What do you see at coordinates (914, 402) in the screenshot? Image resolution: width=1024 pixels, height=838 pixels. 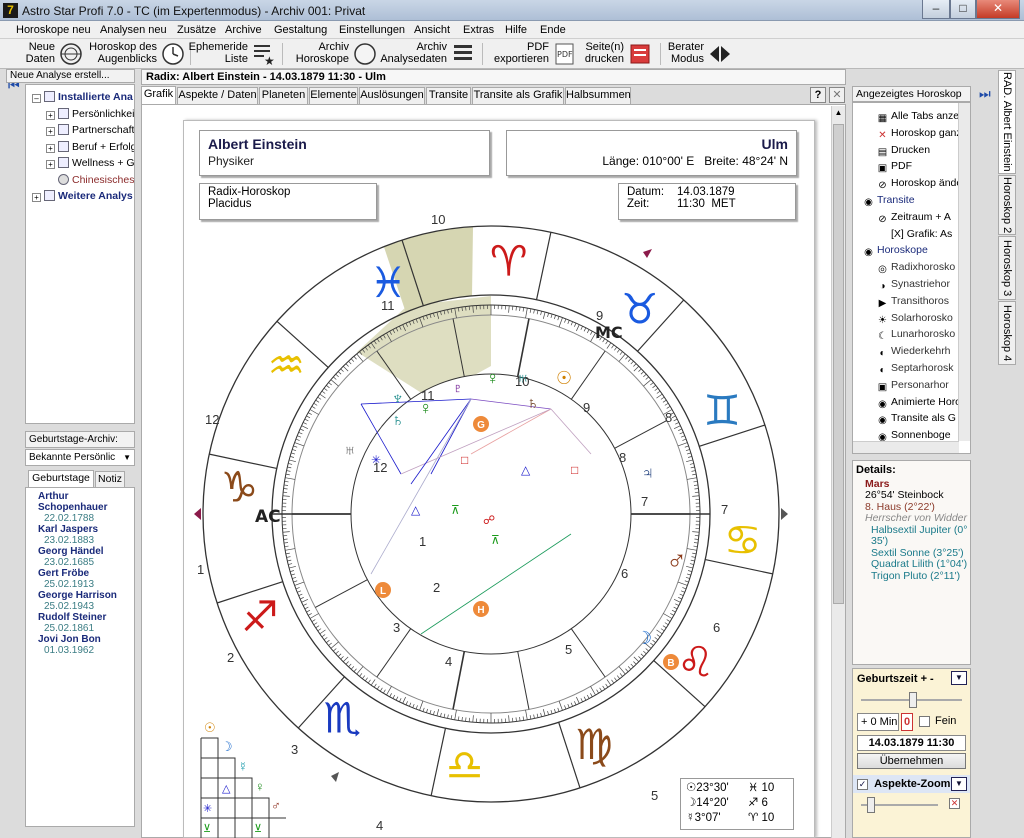 I see `action-item: ◉ Animierte Horos` at bounding box center [914, 402].